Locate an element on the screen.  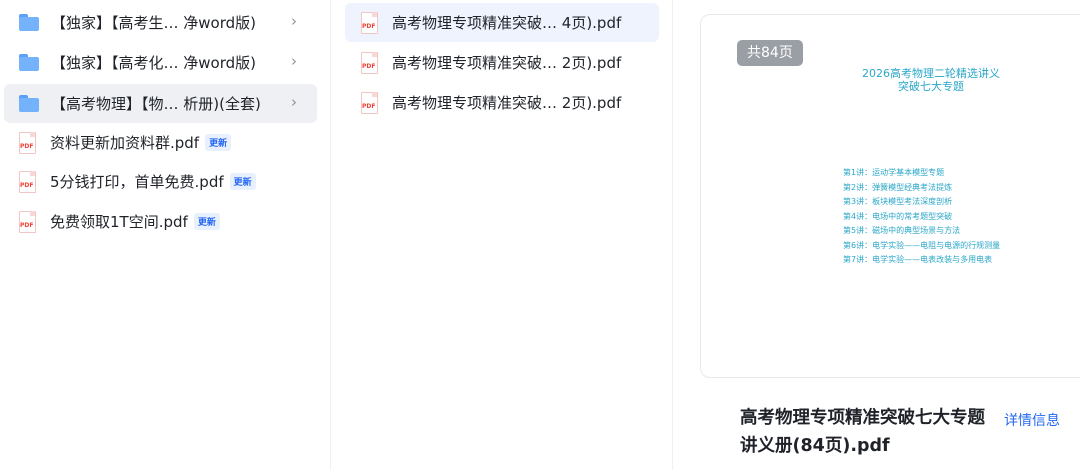
file-label: 资料更新加资料群.pdf is located at coordinates (125, 143).